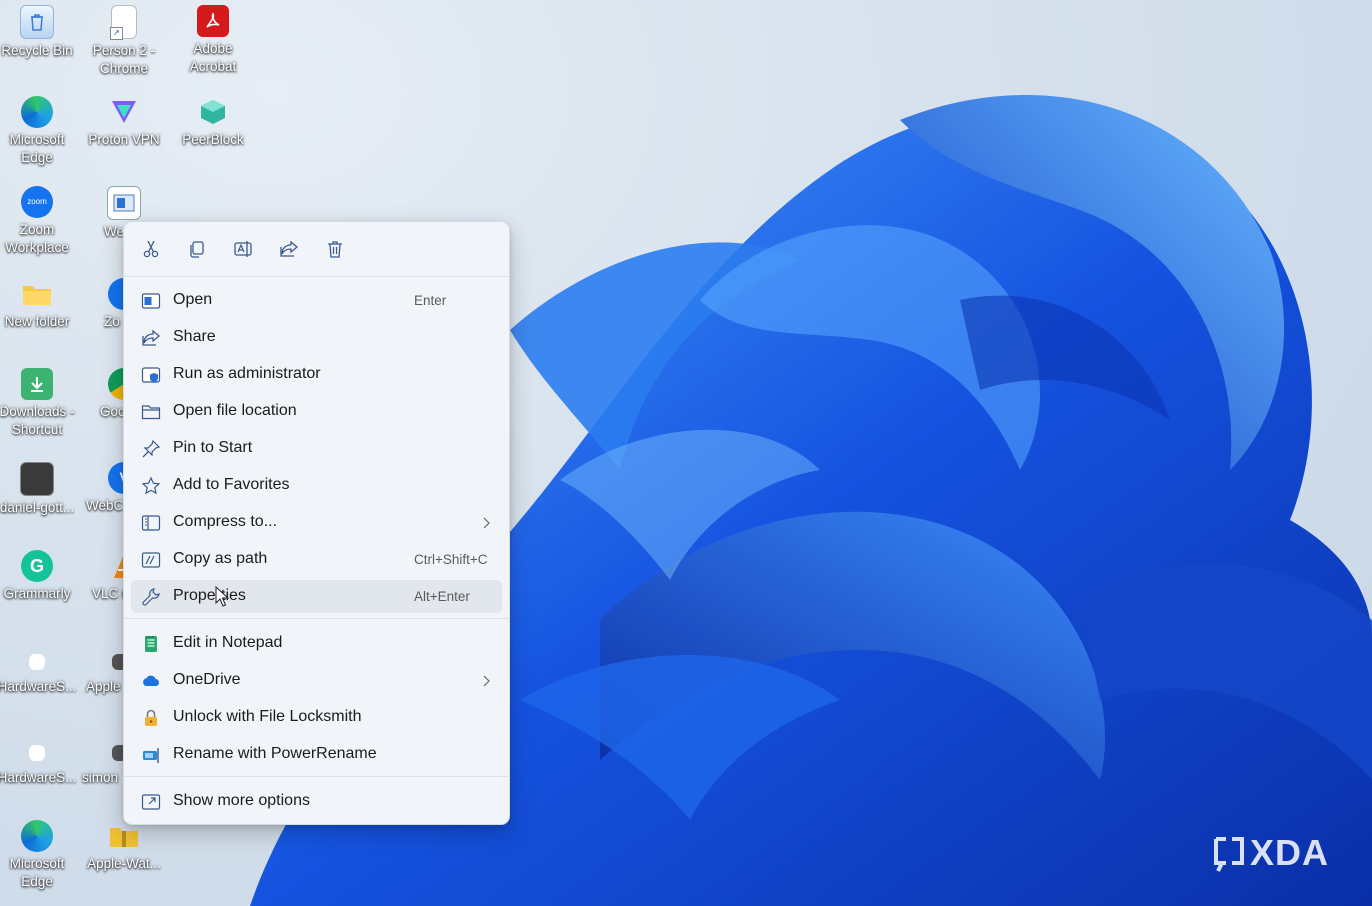  I want to click on copy-icon, so click(197, 249).